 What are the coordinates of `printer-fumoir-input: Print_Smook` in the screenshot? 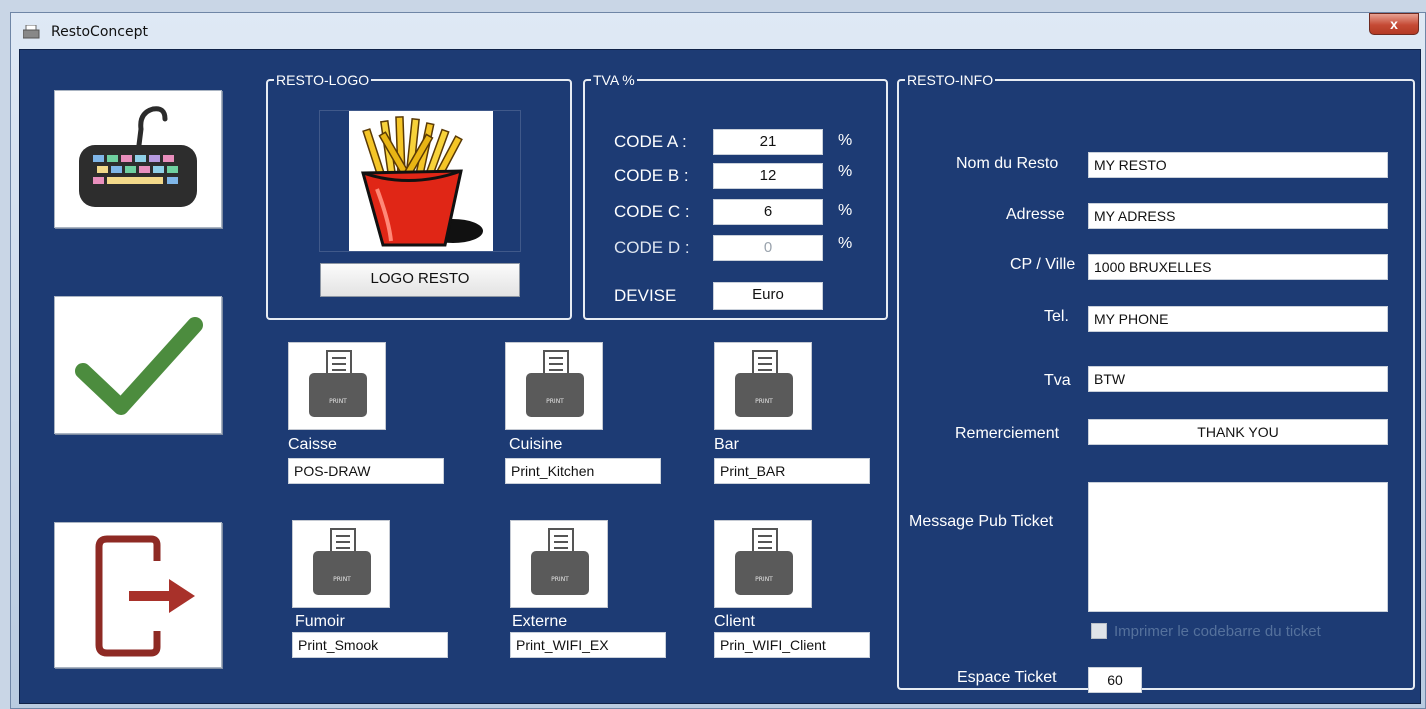 It's located at (370, 645).